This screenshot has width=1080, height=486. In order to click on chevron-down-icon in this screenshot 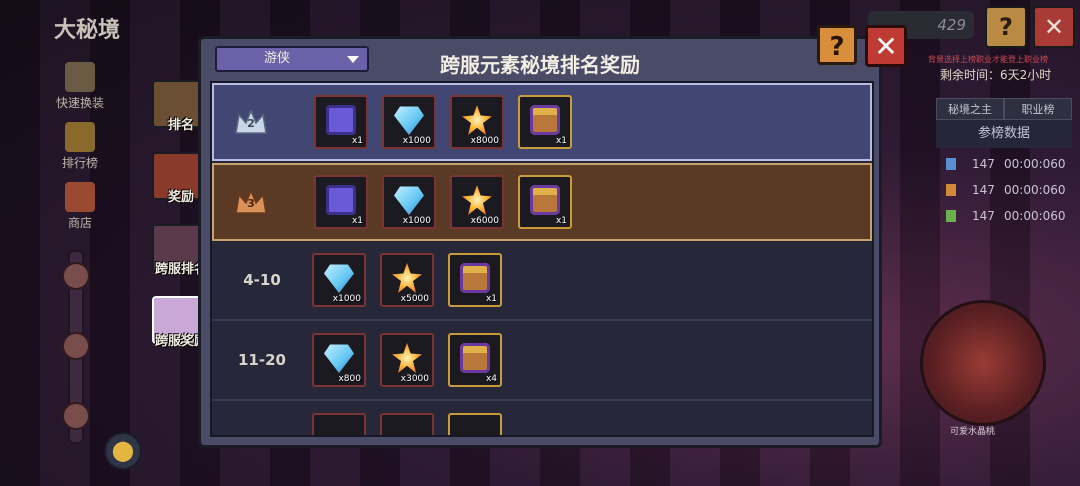, I will do `click(353, 59)`.